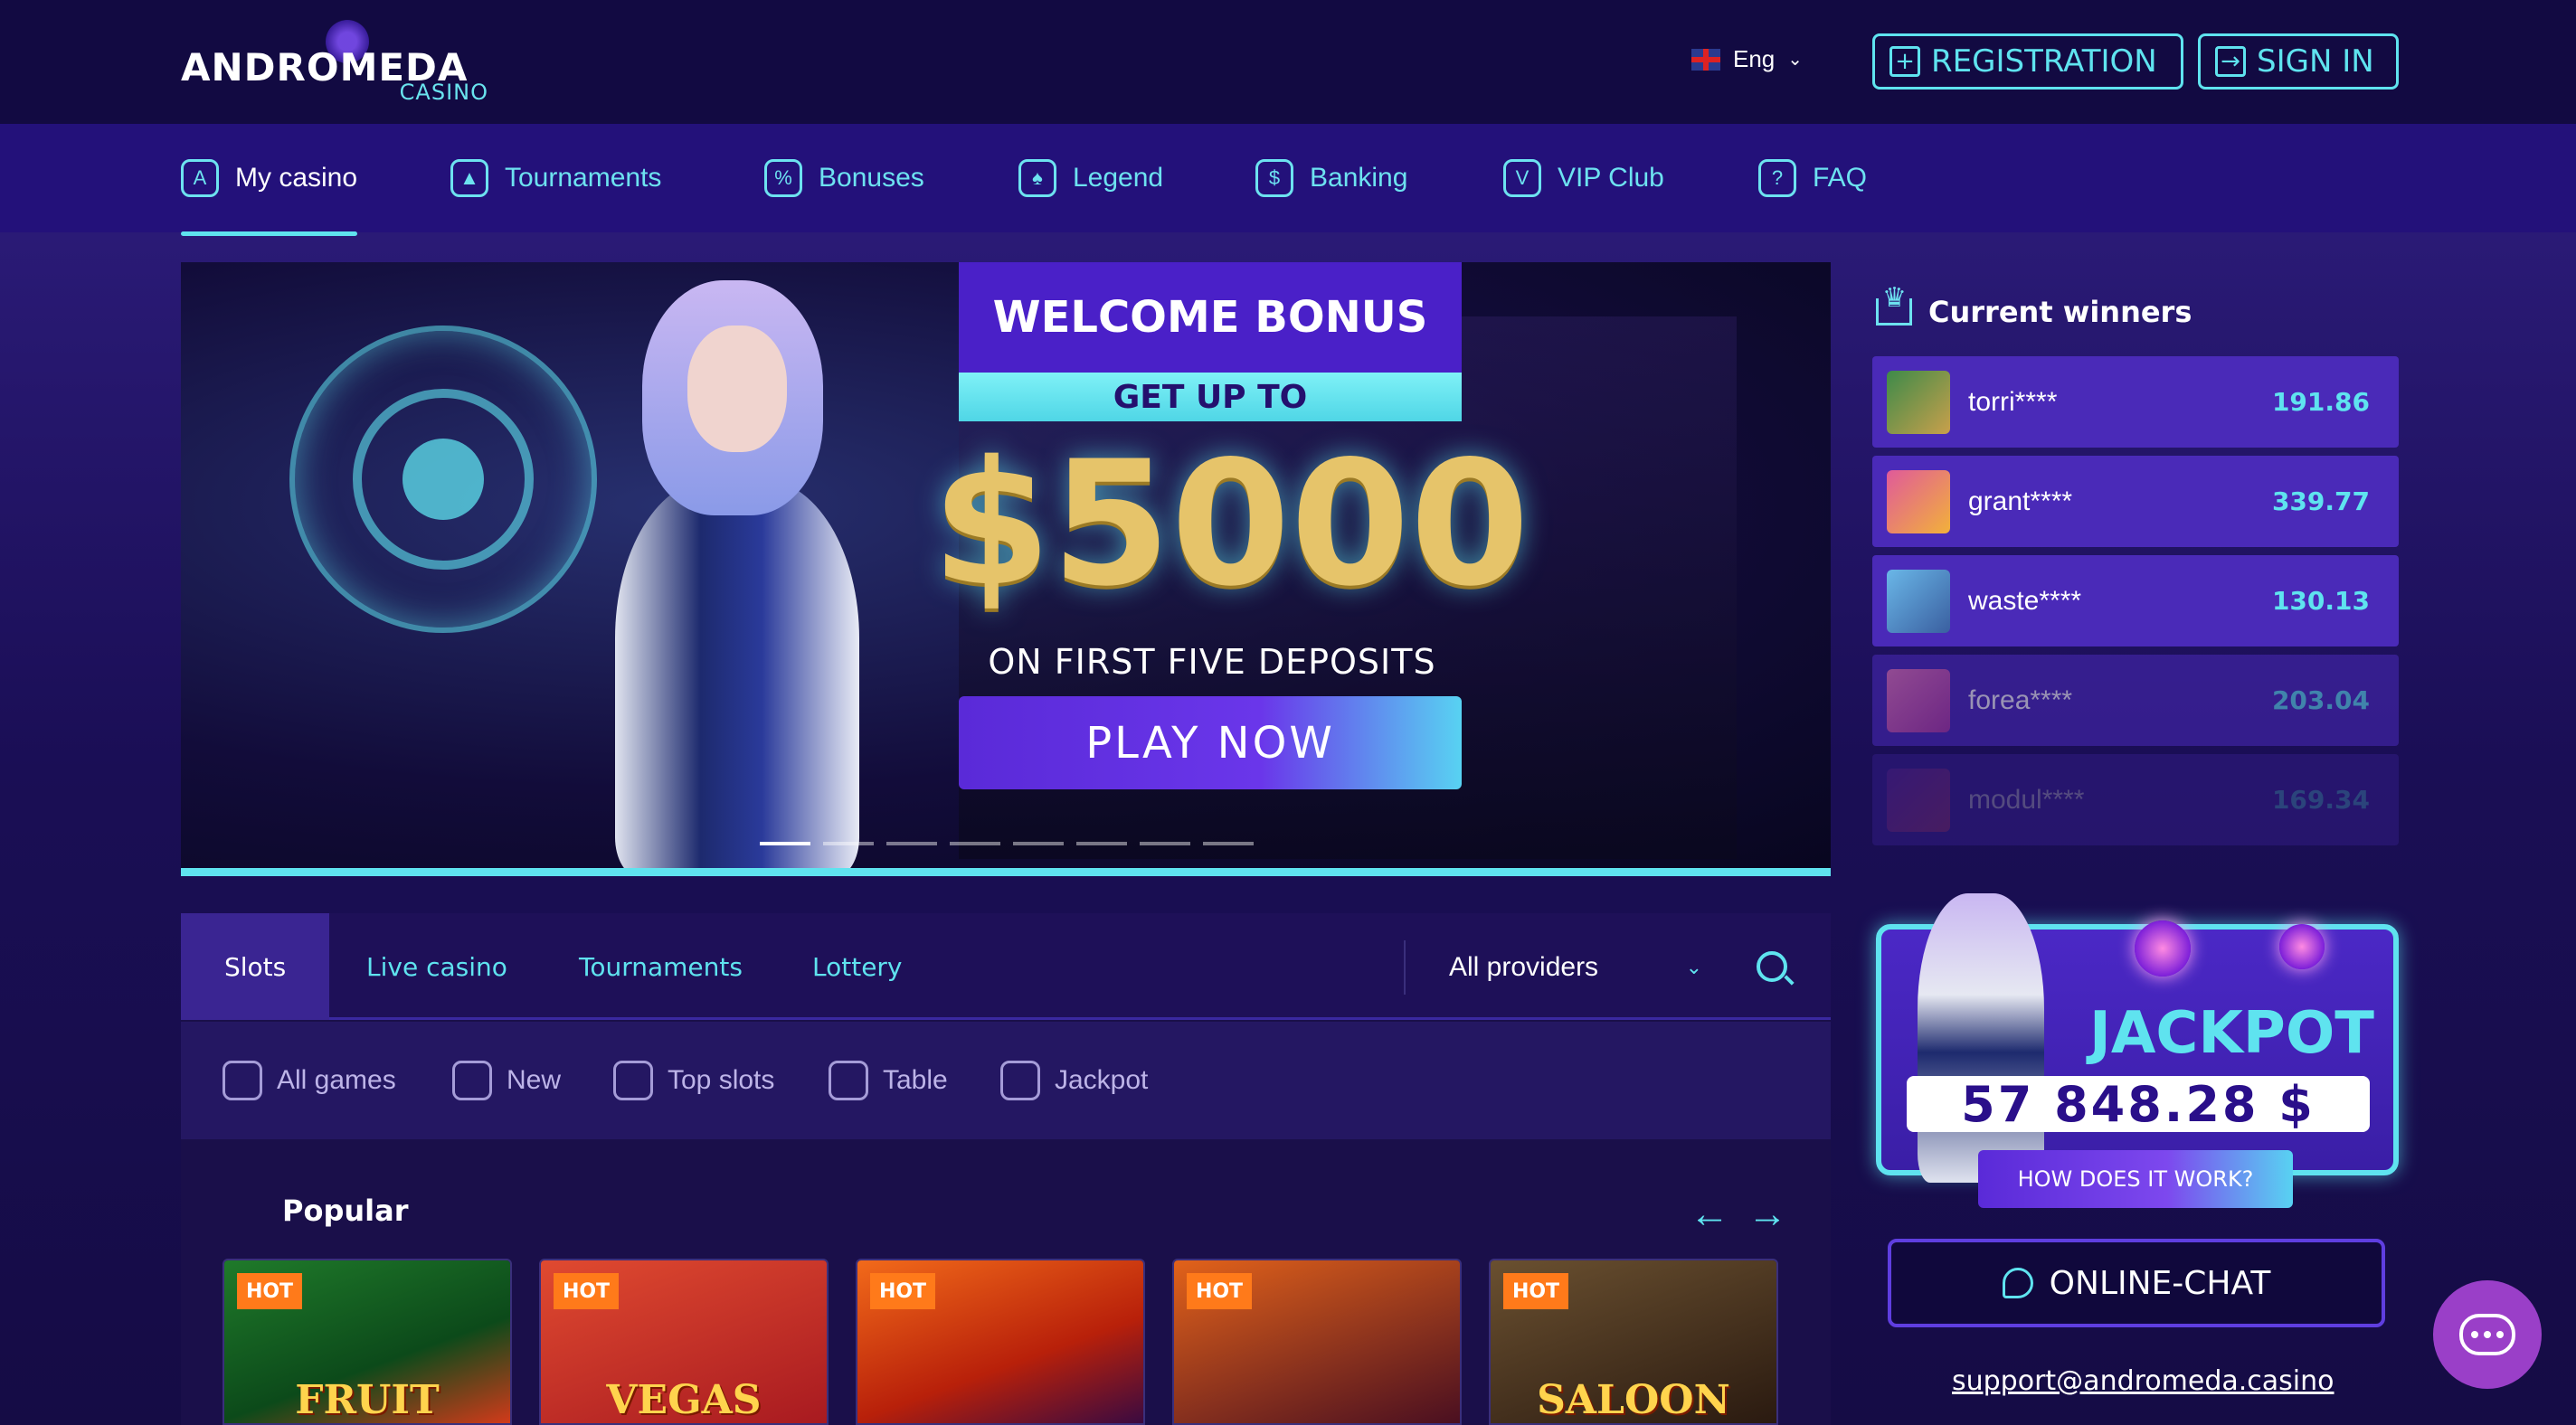  What do you see at coordinates (1231, 524) in the screenshot?
I see `banner-amount: $5000` at bounding box center [1231, 524].